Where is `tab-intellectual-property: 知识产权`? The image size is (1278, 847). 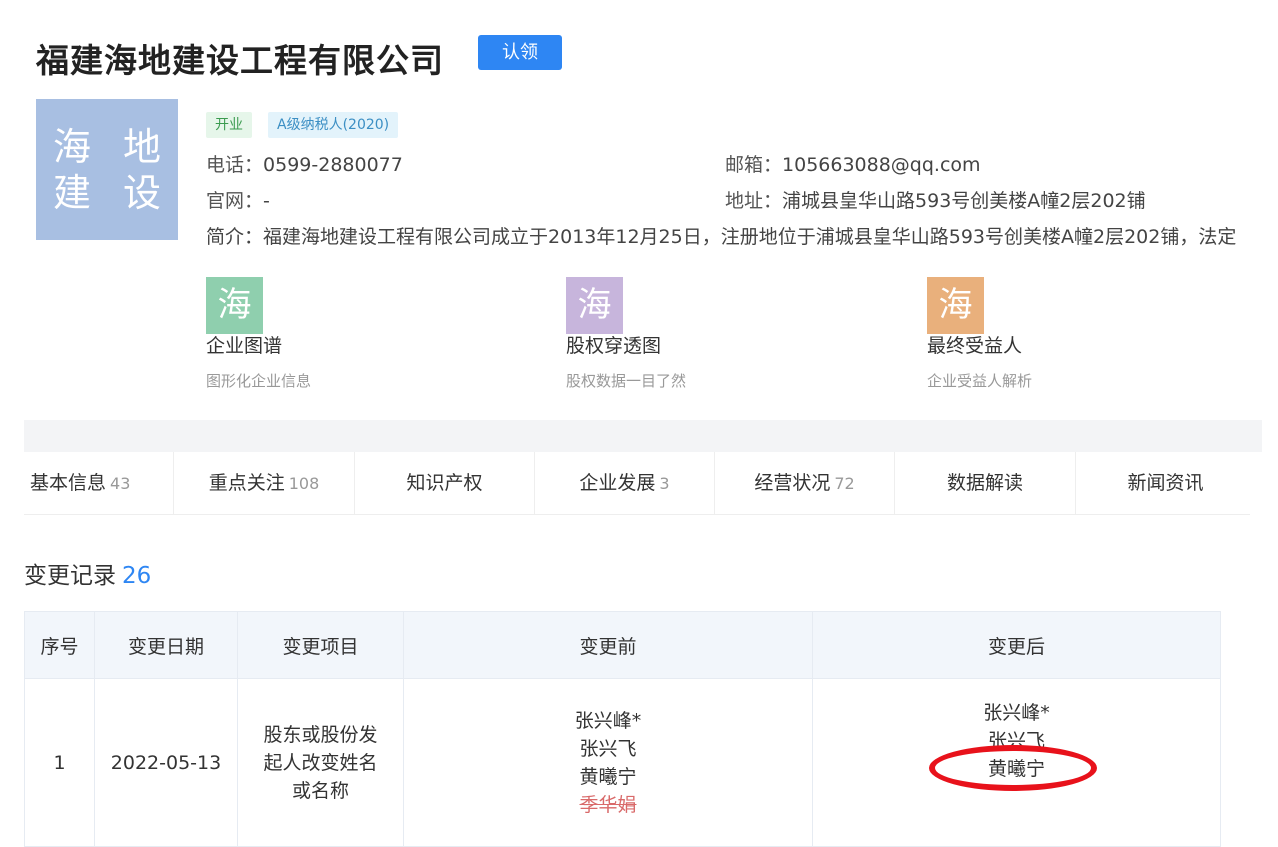
tab-intellectual-property: 知识产权 is located at coordinates (445, 483).